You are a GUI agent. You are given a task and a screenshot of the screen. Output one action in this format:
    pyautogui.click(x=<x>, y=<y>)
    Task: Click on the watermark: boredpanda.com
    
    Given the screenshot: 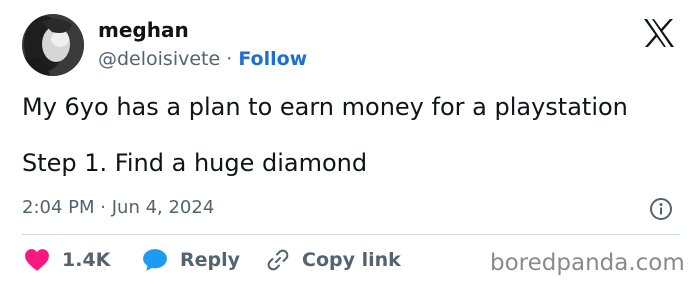 What is the action you would take?
    pyautogui.click(x=587, y=263)
    